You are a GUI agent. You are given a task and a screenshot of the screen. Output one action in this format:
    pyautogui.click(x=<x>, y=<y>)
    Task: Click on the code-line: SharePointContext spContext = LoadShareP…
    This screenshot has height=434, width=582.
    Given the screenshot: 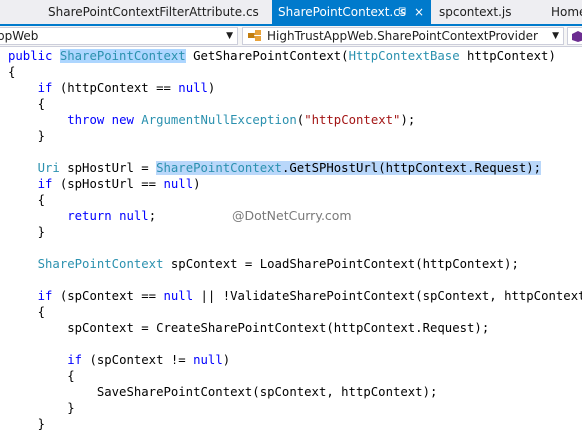 What is the action you would take?
    pyautogui.click(x=295, y=264)
    